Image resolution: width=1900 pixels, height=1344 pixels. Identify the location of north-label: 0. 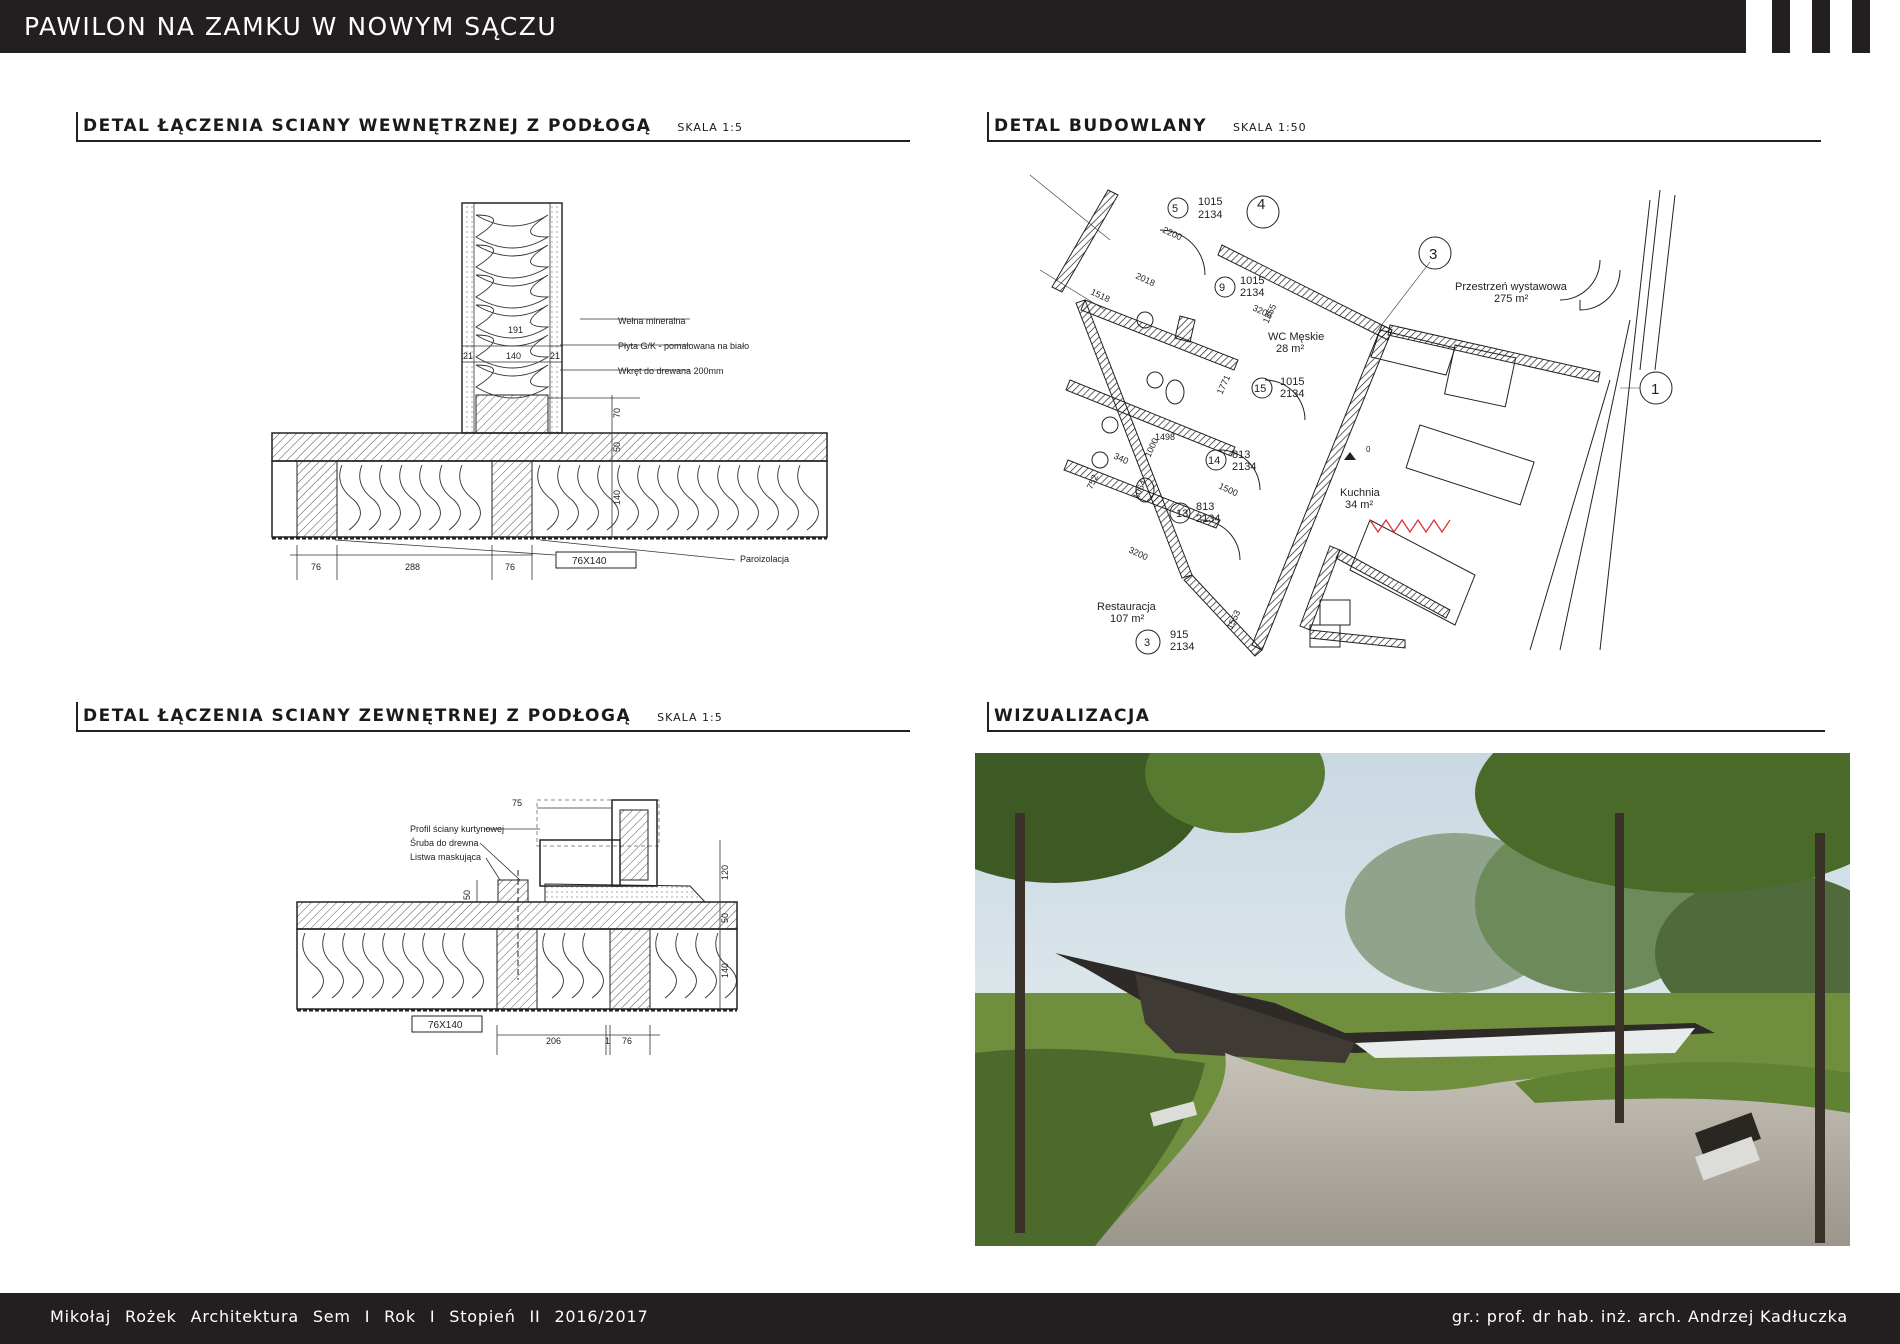
(1368, 449).